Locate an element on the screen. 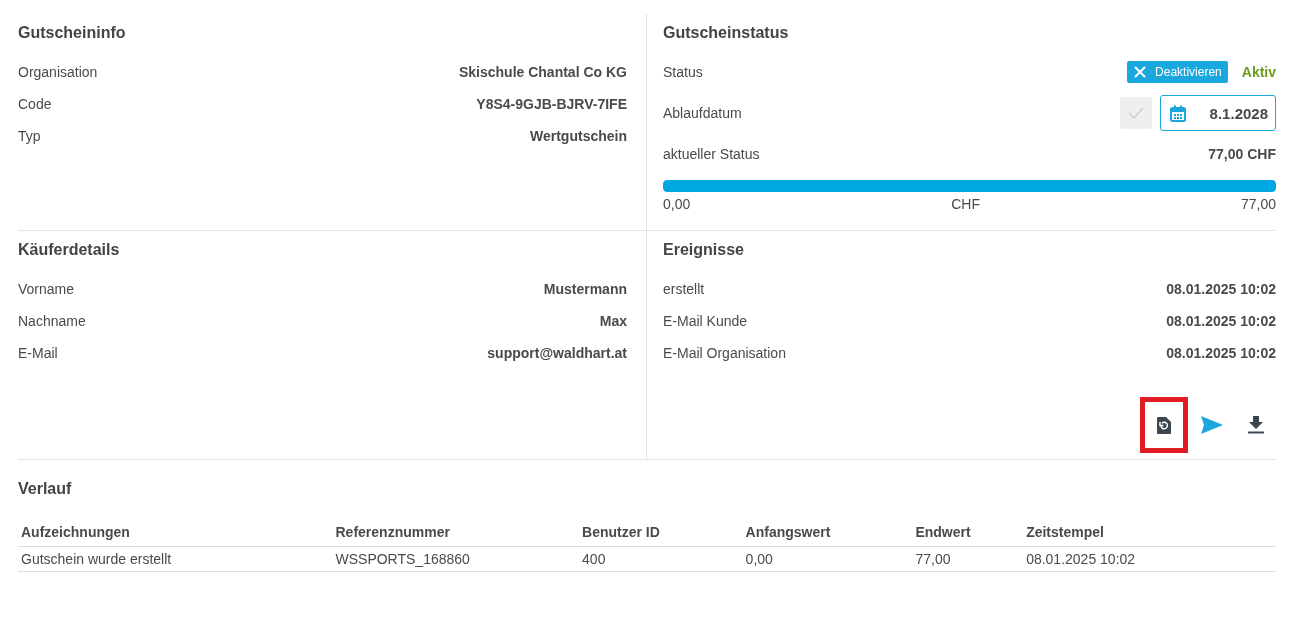 The image size is (1303, 626). field-label: Code is located at coordinates (35, 104).